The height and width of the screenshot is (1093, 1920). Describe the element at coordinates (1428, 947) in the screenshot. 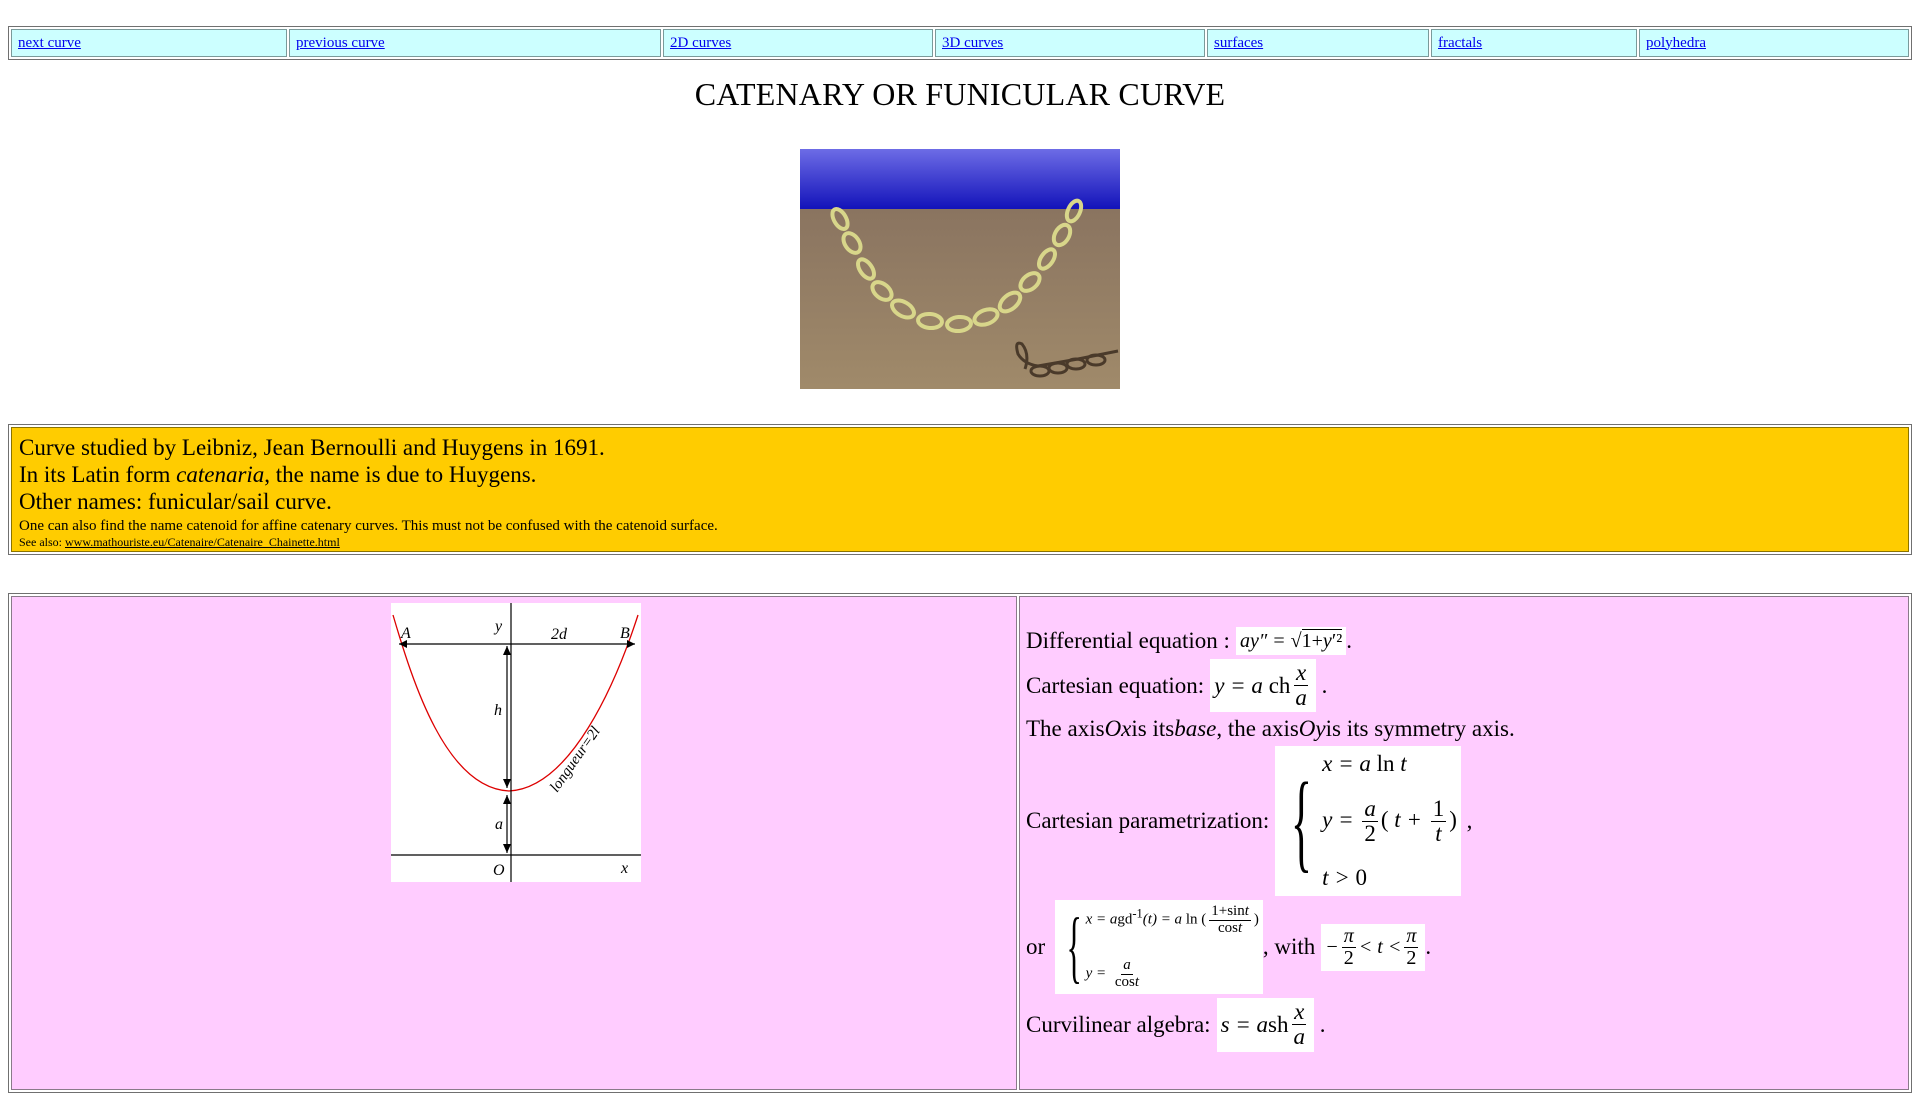

I see `range-period: .` at that location.